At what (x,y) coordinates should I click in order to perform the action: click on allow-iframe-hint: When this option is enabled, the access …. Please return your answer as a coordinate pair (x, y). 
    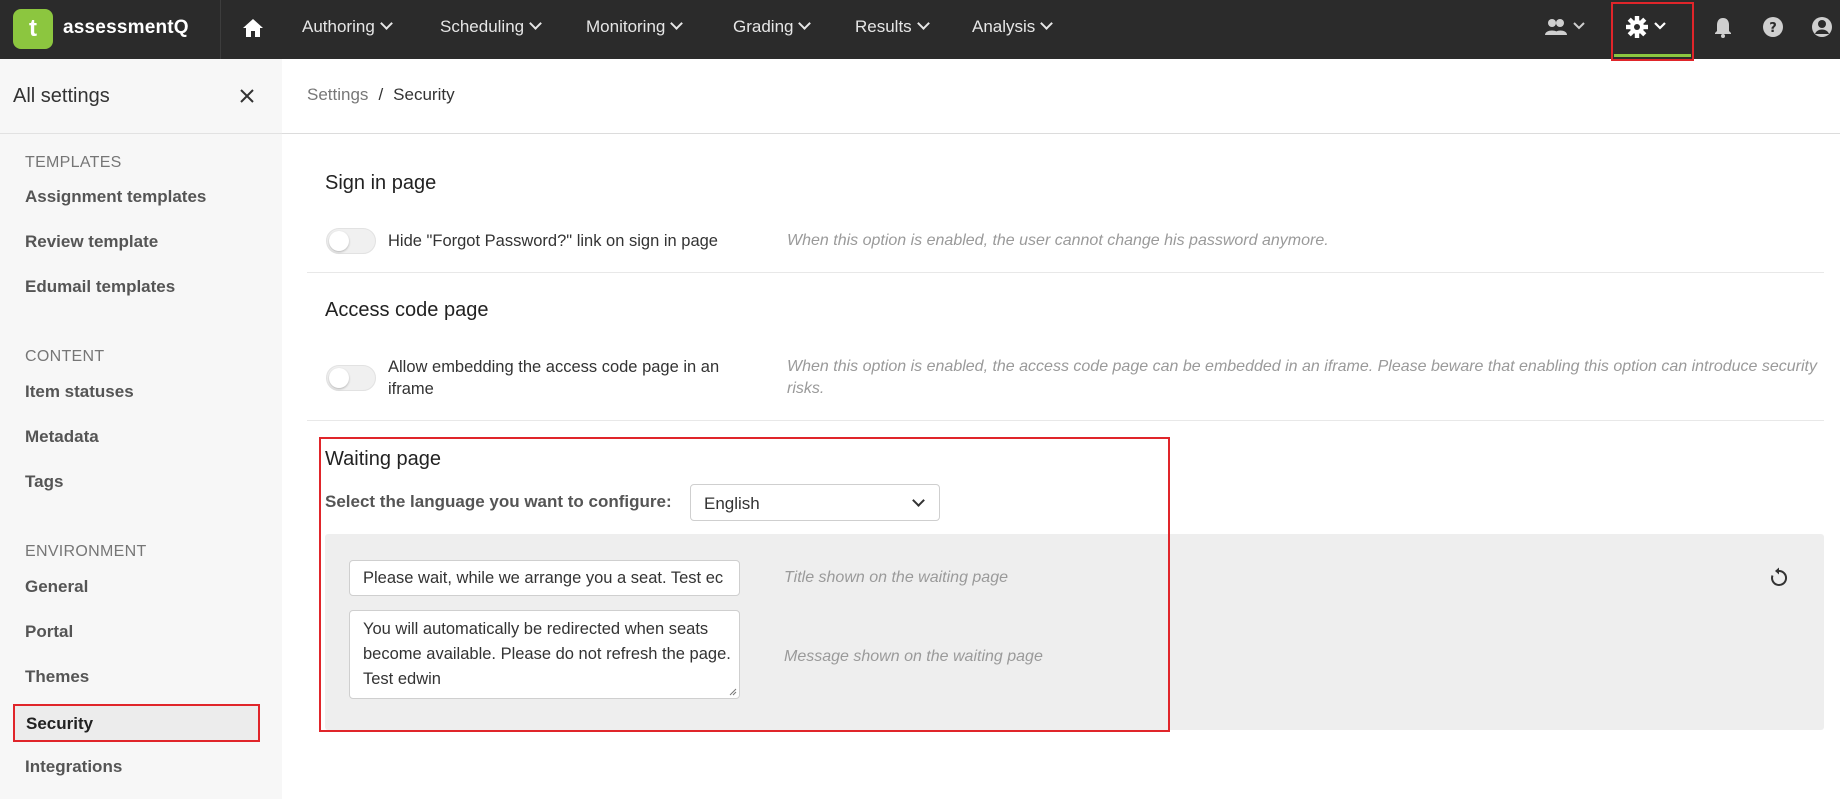
    Looking at the image, I should click on (1302, 377).